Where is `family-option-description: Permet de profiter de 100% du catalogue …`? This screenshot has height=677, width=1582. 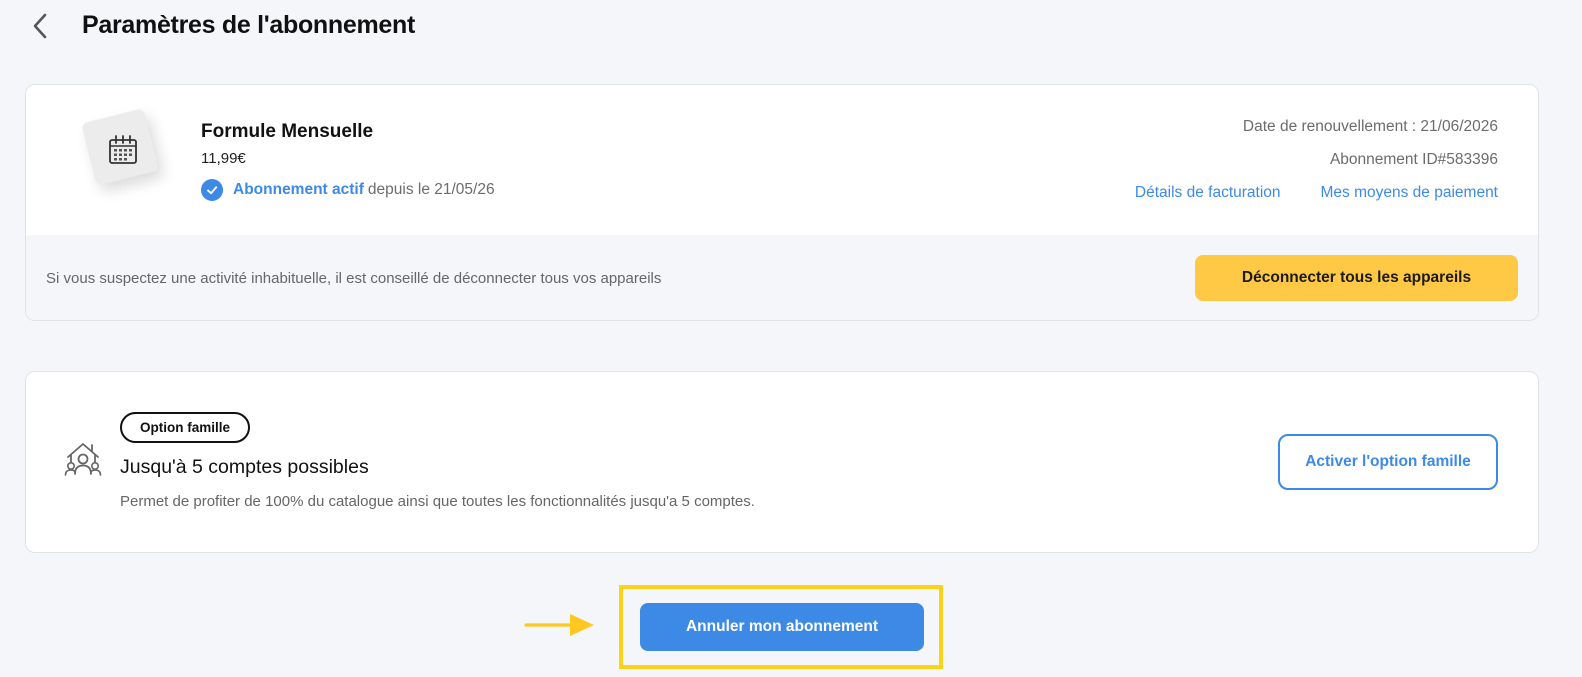 family-option-description: Permet de profiter de 100% du catalogue … is located at coordinates (437, 501).